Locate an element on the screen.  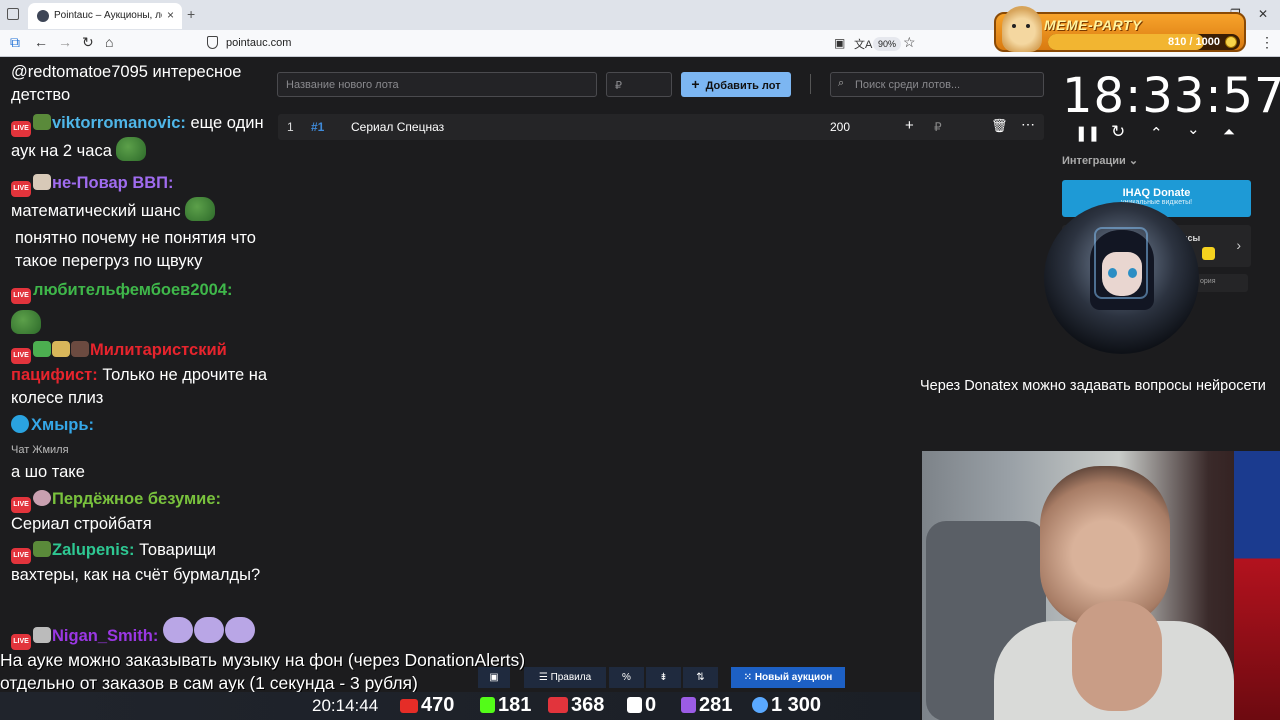
viewers-count: 1 300 is located at coordinates (796, 705).